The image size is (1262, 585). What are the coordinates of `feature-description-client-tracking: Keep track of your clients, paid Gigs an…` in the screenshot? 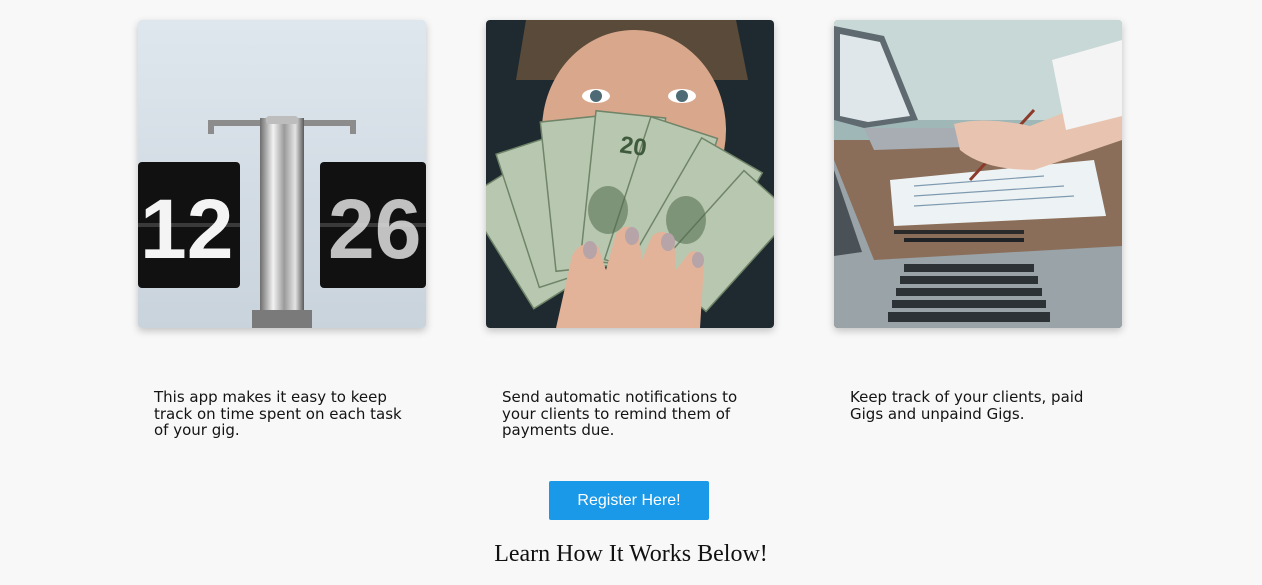 It's located at (967, 405).